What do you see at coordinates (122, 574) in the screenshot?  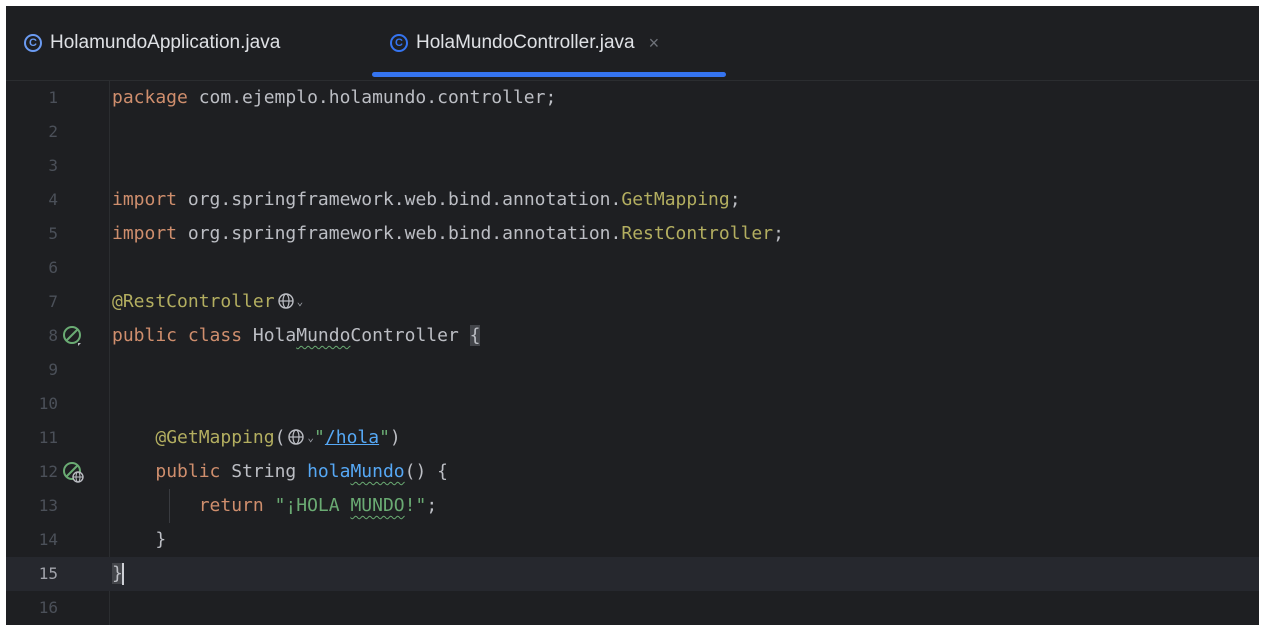 I see `text-caret` at bounding box center [122, 574].